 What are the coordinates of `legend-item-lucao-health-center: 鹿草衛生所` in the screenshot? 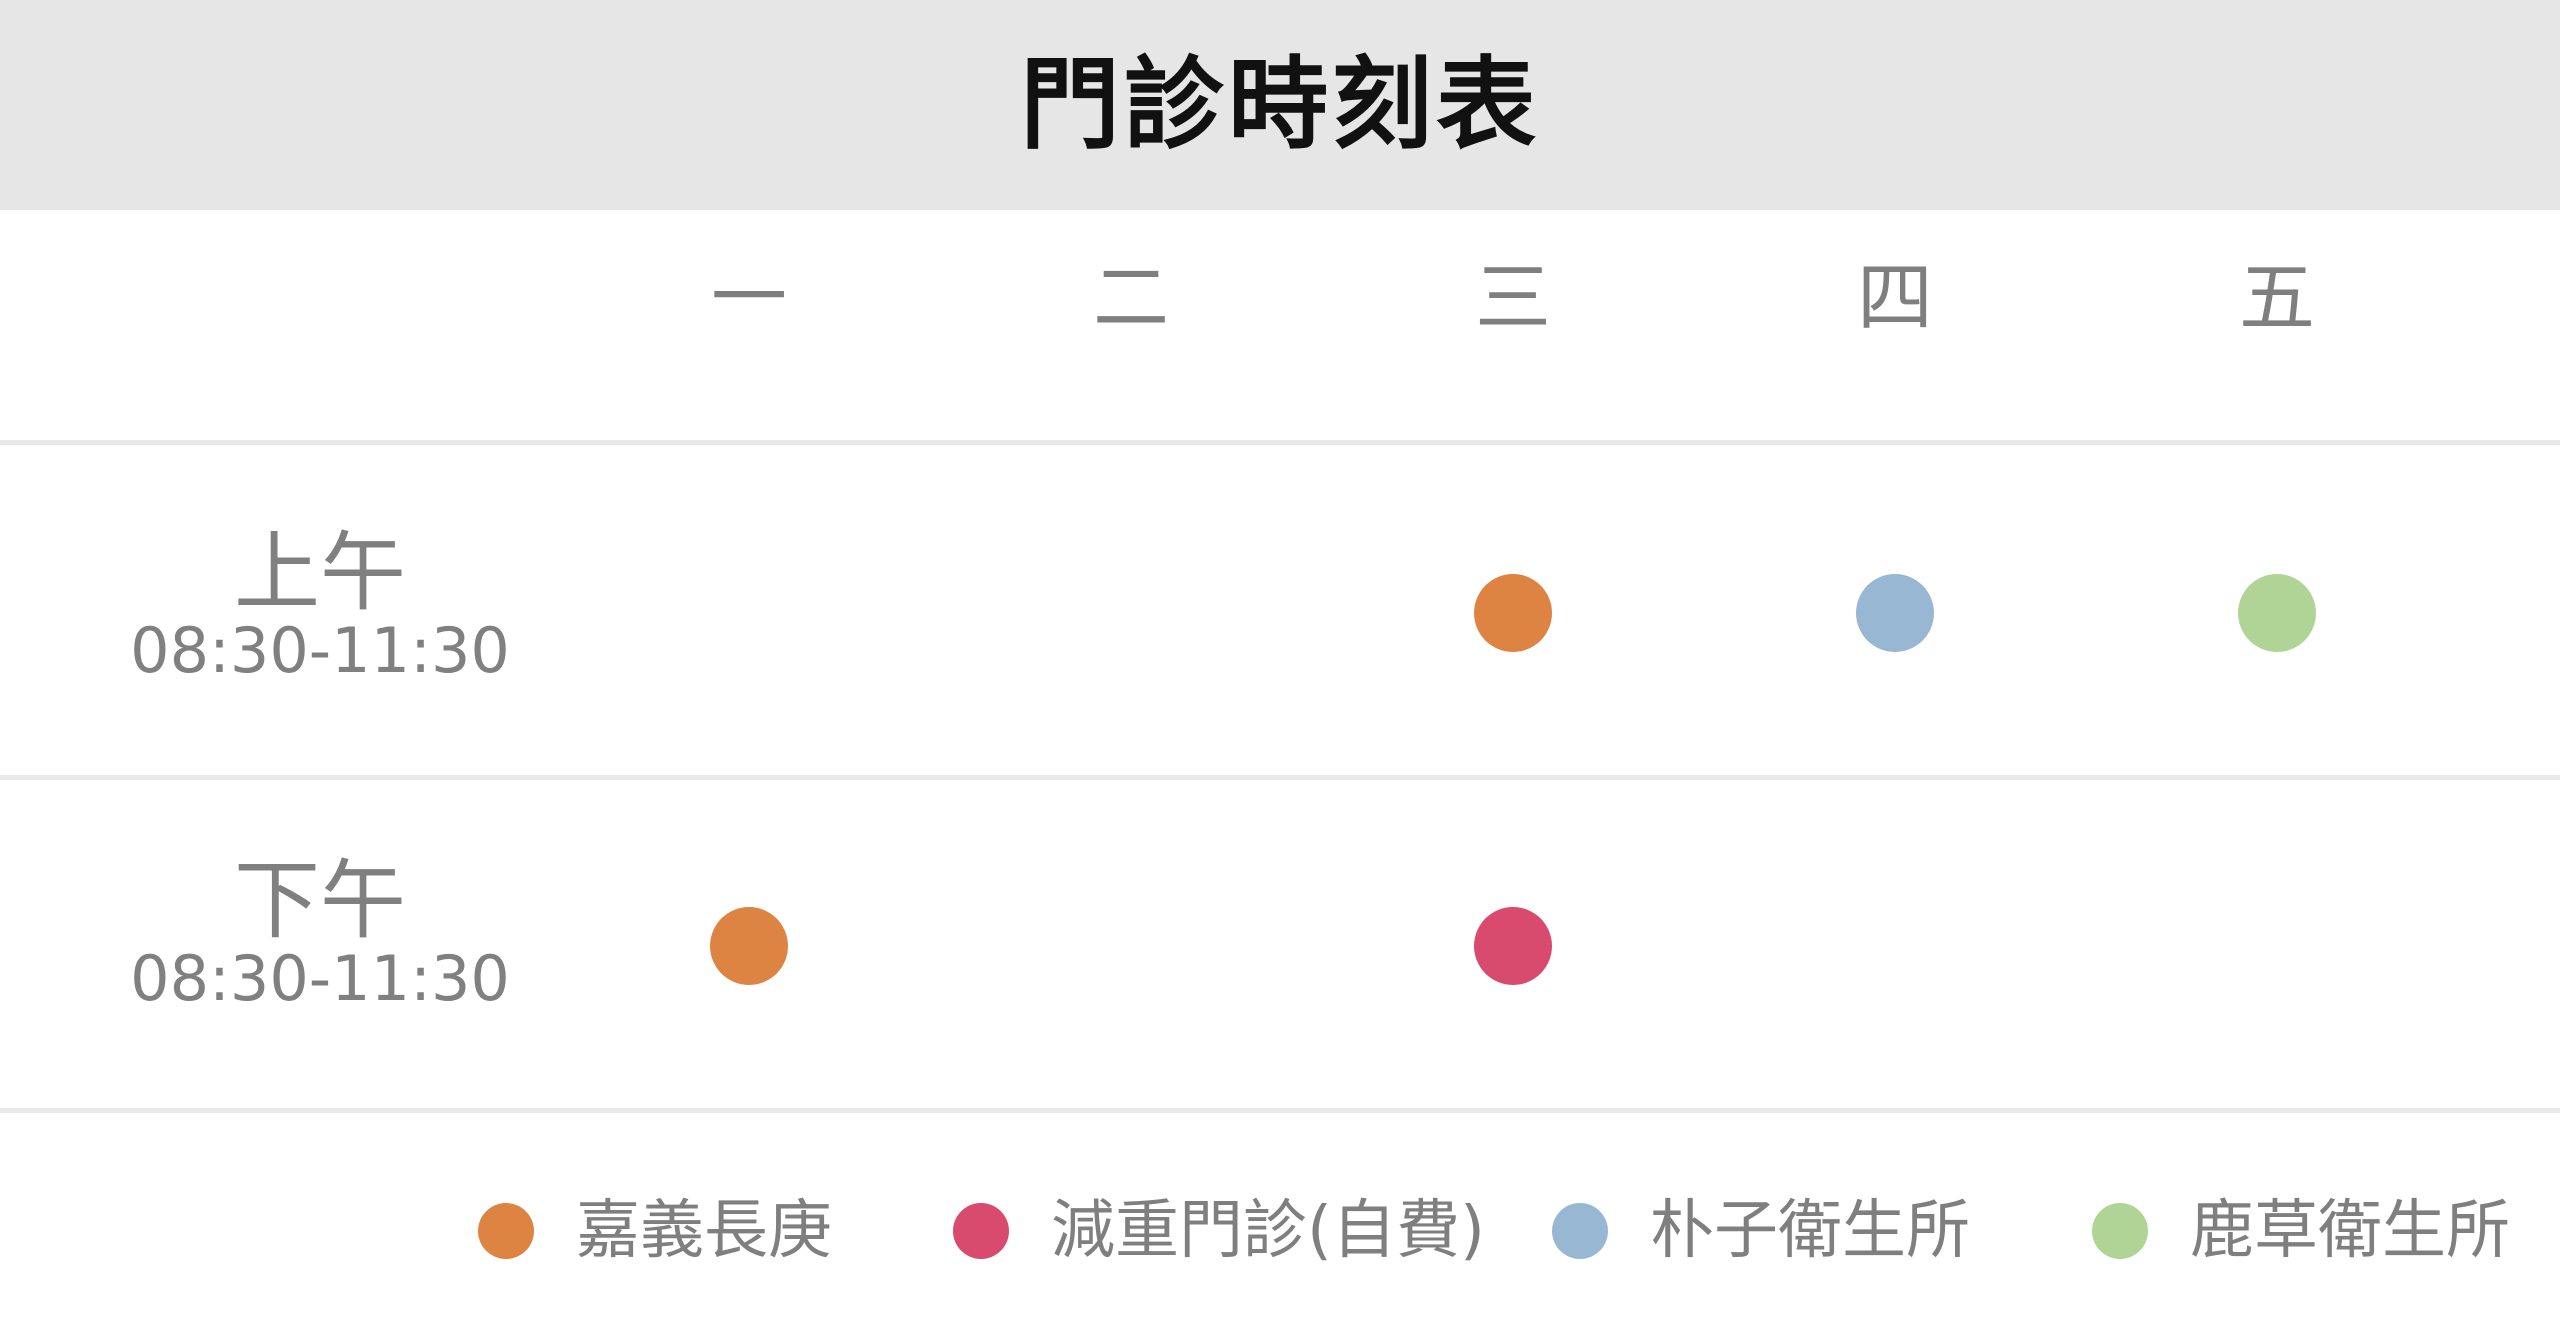 It's located at (2301, 1231).